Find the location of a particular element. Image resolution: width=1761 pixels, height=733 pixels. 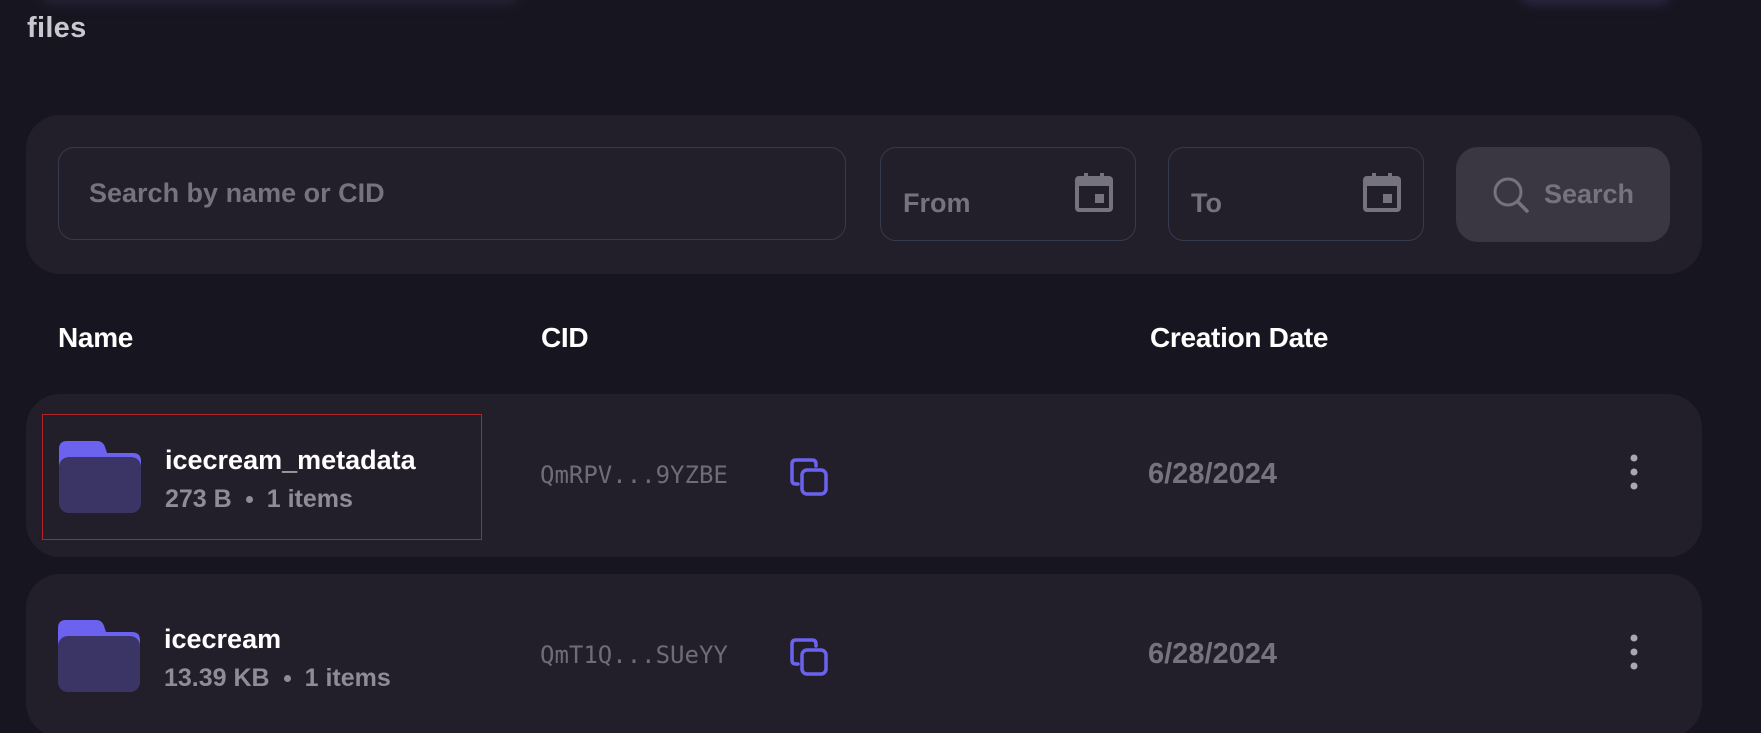

name-cell: icecream_metadata 273 B 1 items is located at coordinates (262, 477).